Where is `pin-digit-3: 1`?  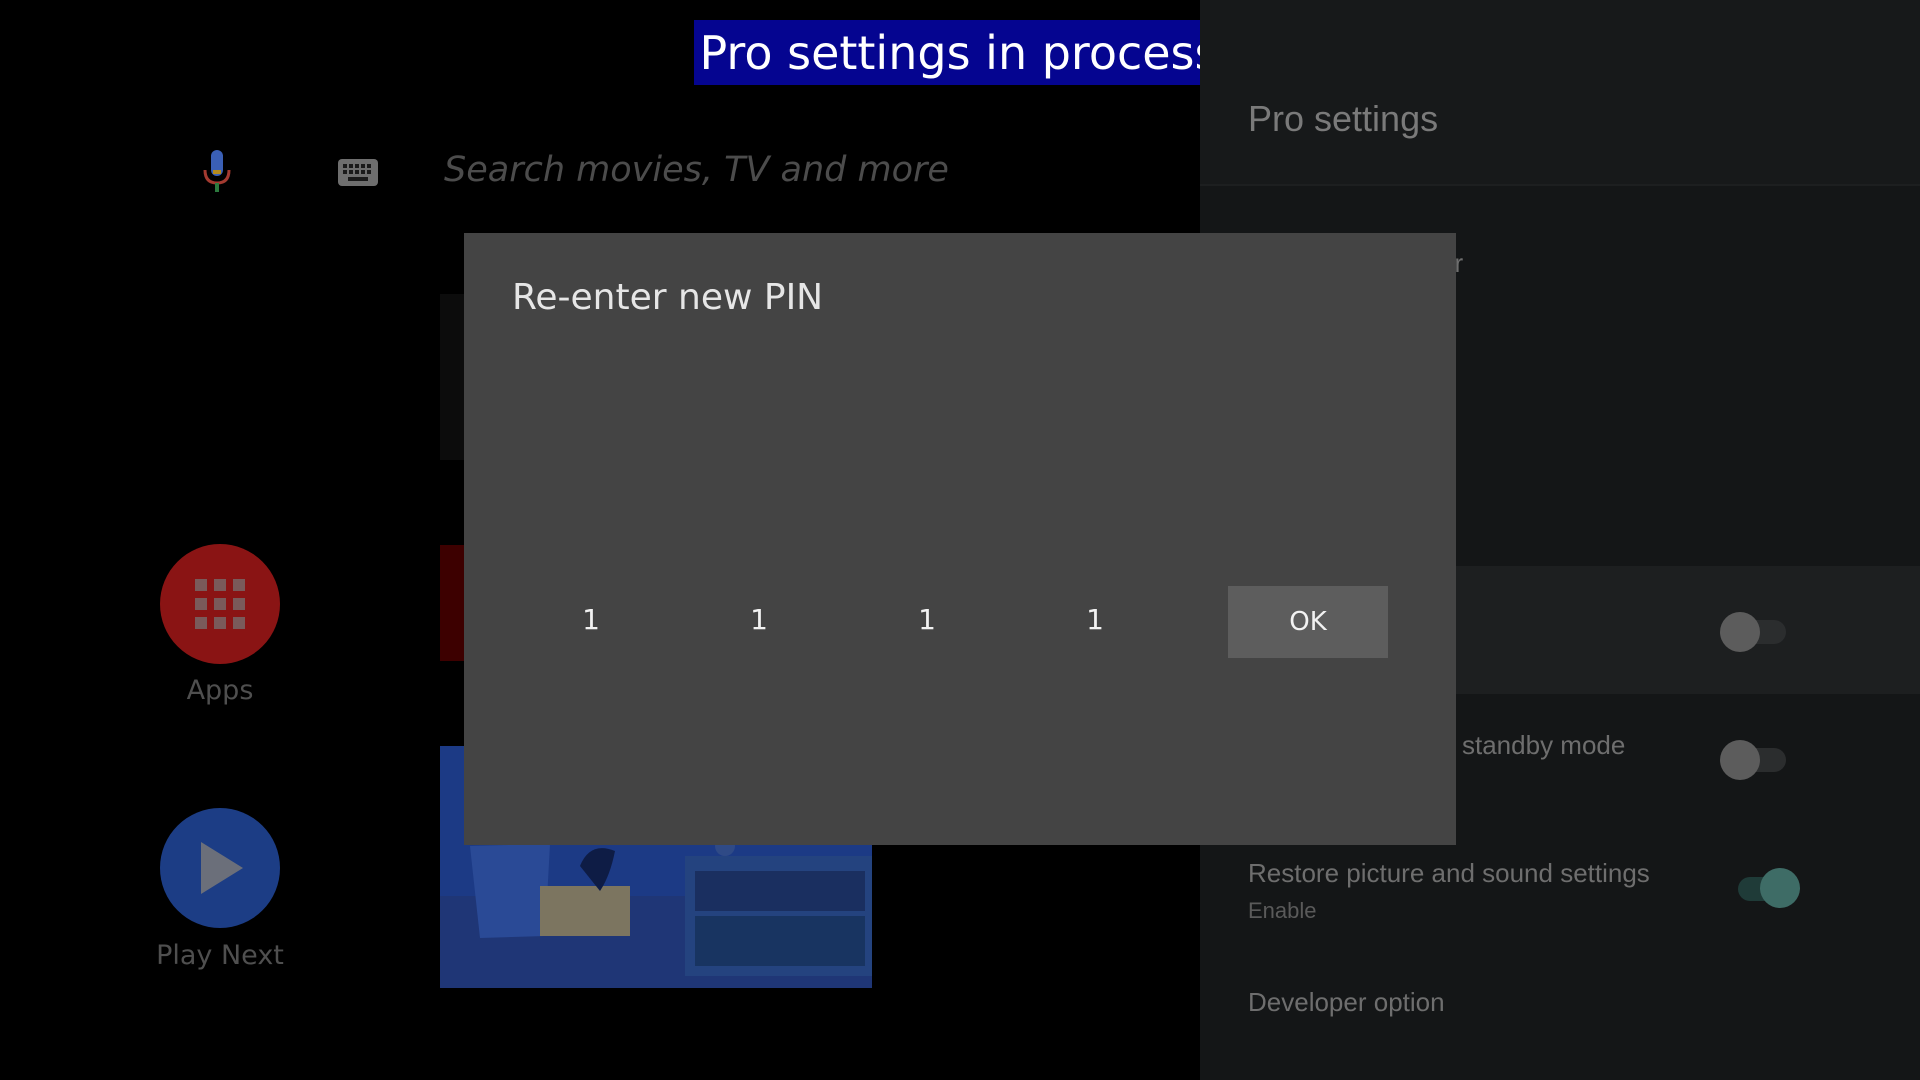
pin-digit-3: 1 is located at coordinates (927, 619).